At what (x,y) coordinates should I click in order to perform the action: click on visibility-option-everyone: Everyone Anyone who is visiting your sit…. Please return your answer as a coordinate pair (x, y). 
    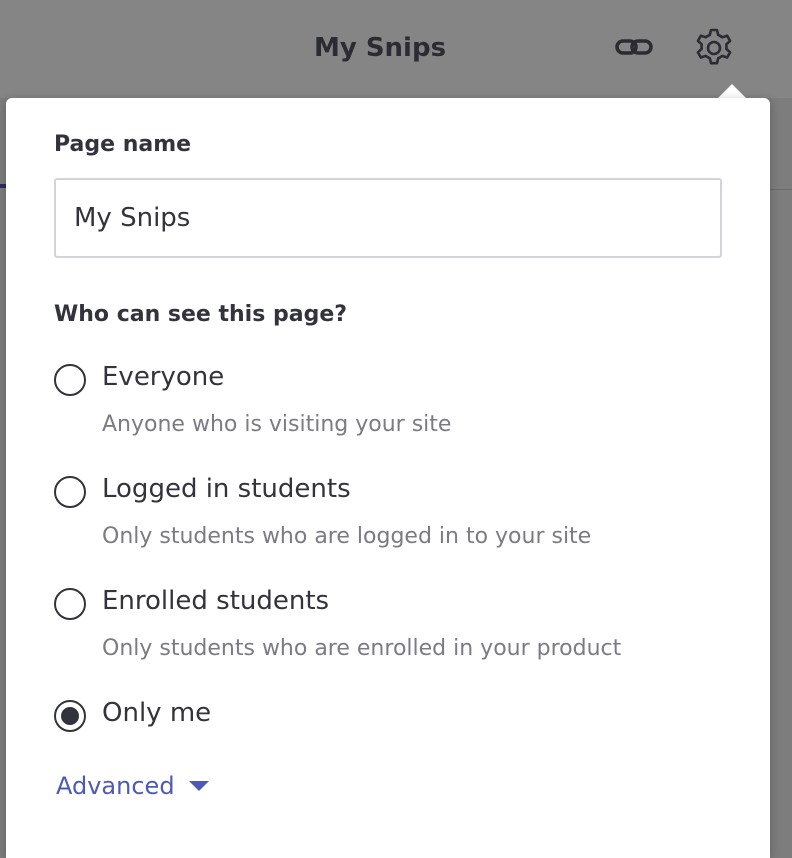
    Looking at the image, I should click on (394, 399).